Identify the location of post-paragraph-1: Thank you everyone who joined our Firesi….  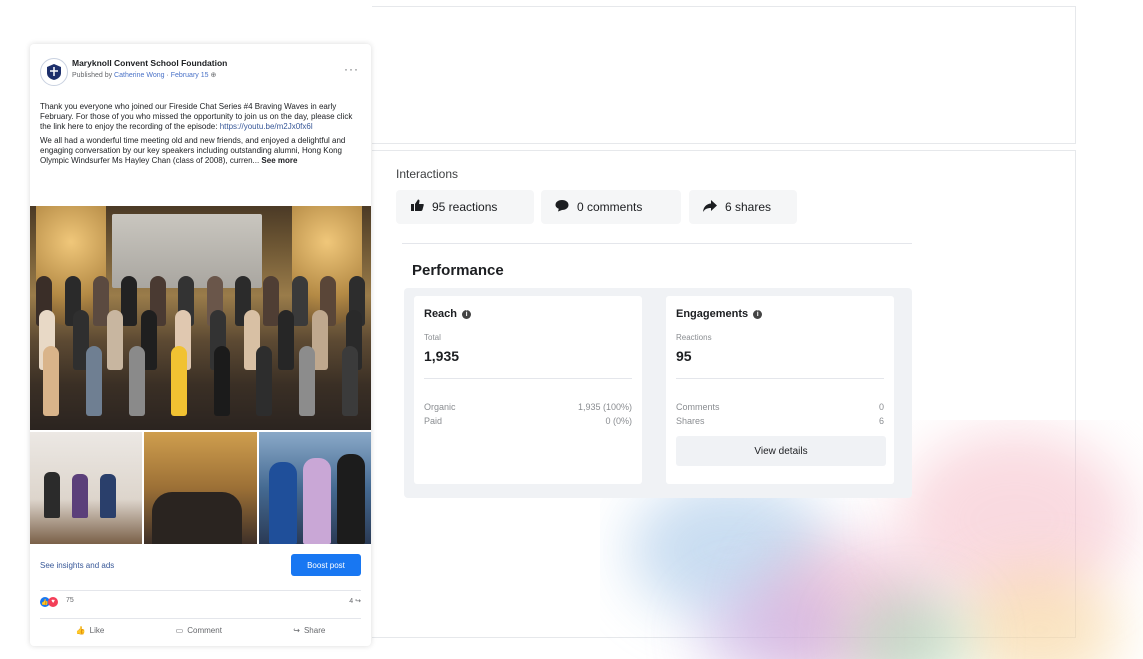
(200, 117).